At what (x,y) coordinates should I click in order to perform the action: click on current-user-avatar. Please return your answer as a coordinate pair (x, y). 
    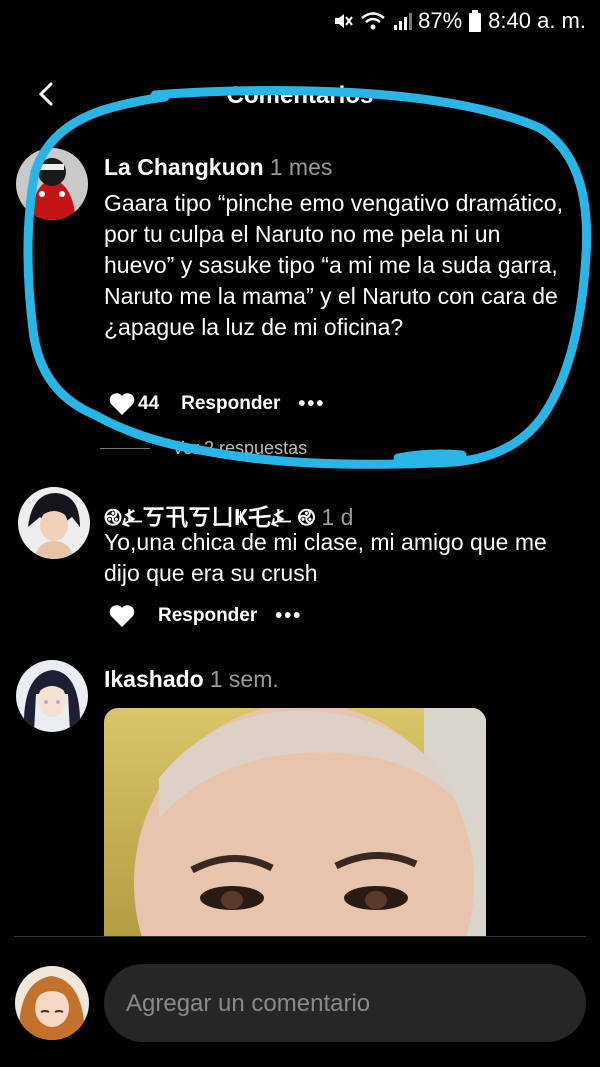
    Looking at the image, I should click on (52, 1003).